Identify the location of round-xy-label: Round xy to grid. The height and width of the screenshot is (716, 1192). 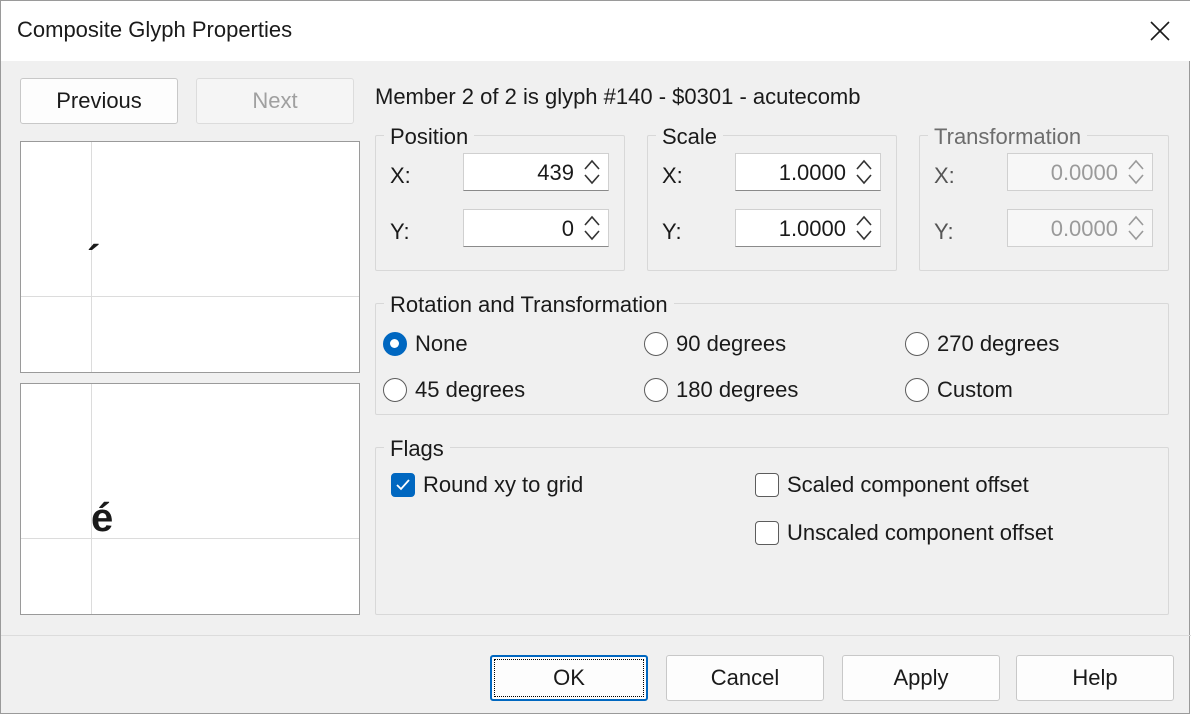
(503, 484).